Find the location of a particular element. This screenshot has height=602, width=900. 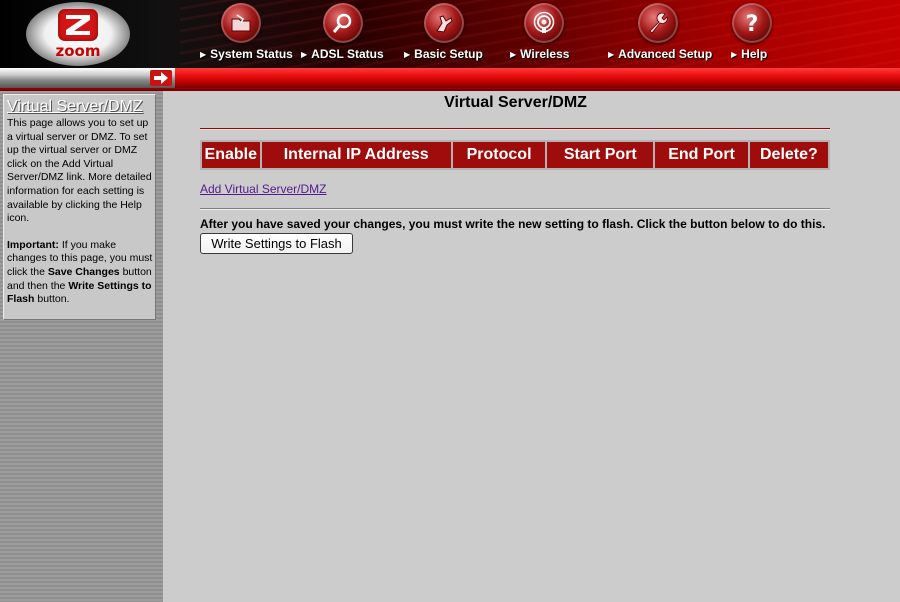

question-icon: ? is located at coordinates (752, 23).